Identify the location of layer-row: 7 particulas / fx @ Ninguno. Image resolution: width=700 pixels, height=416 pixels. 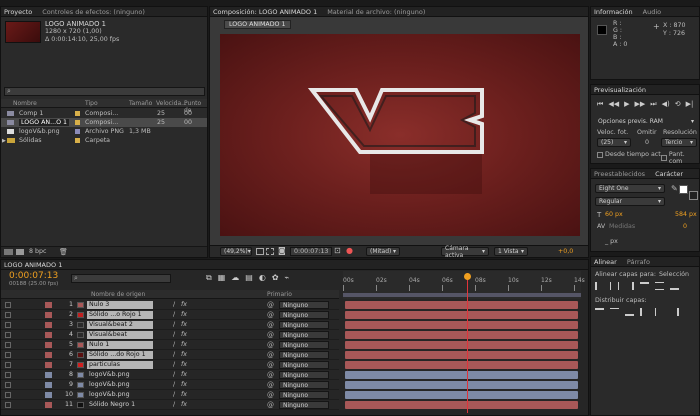
(170, 365).